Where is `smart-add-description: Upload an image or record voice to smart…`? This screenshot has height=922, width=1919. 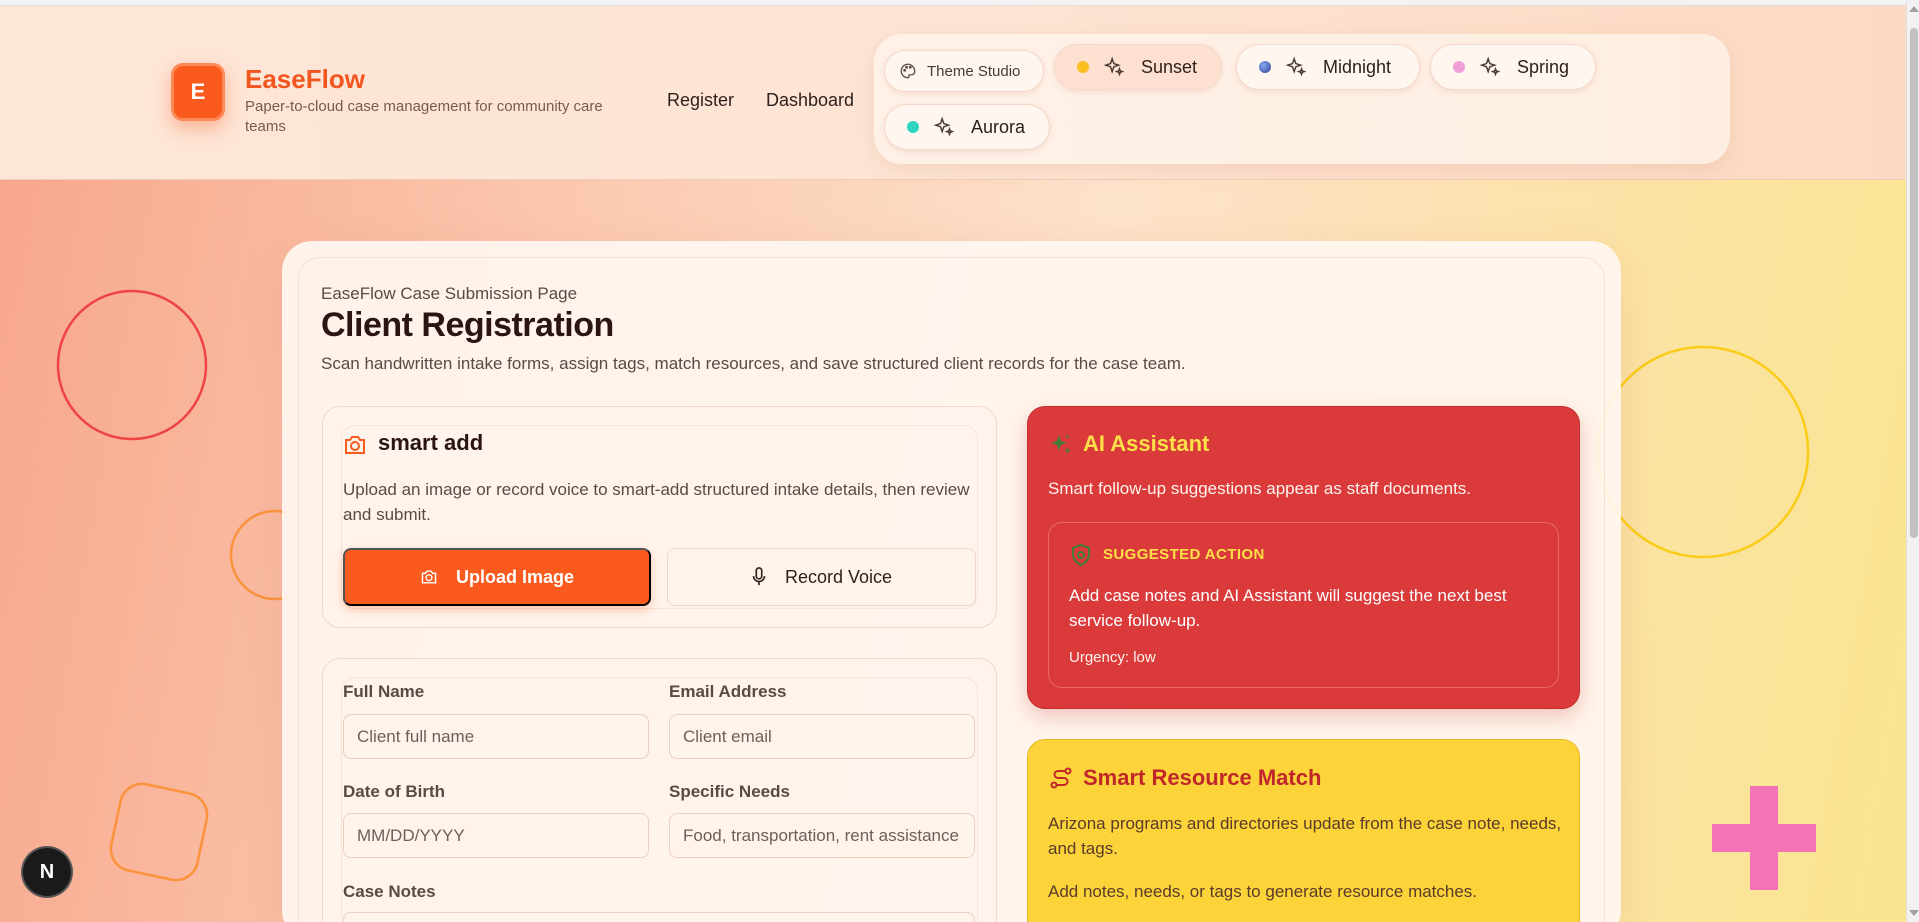
smart-add-description: Upload an image or record voice to smart… is located at coordinates (656, 502).